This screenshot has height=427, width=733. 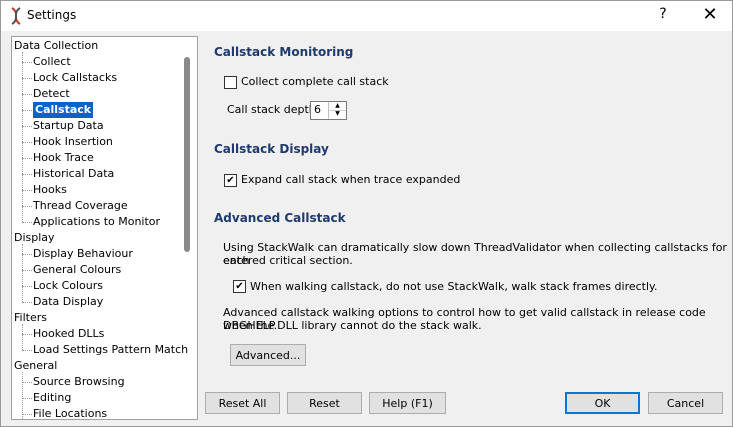 What do you see at coordinates (68, 334) in the screenshot?
I see `tree-item-hooked-dlls: Hooked DLLs` at bounding box center [68, 334].